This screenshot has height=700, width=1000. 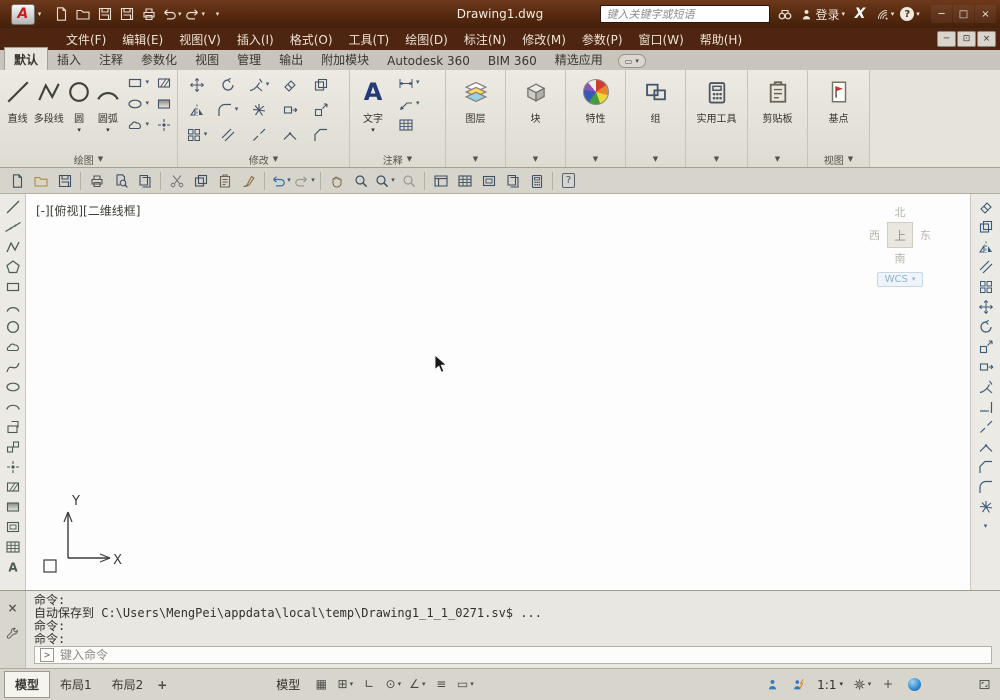 What do you see at coordinates (88, 210) in the screenshot?
I see `viewport-controls: [-][俯视][二维线框]` at bounding box center [88, 210].